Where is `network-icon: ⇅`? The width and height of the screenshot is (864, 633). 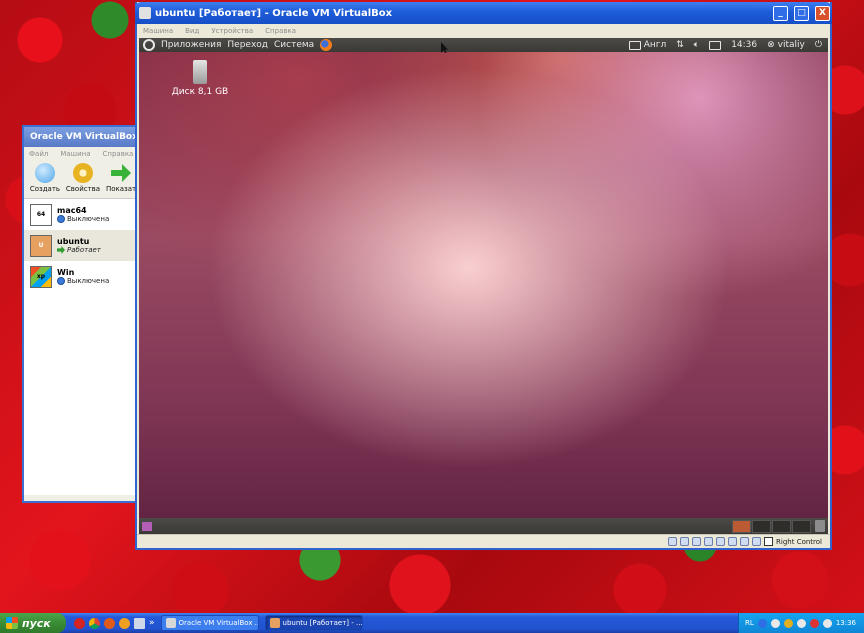 network-icon: ⇅ is located at coordinates (680, 45).